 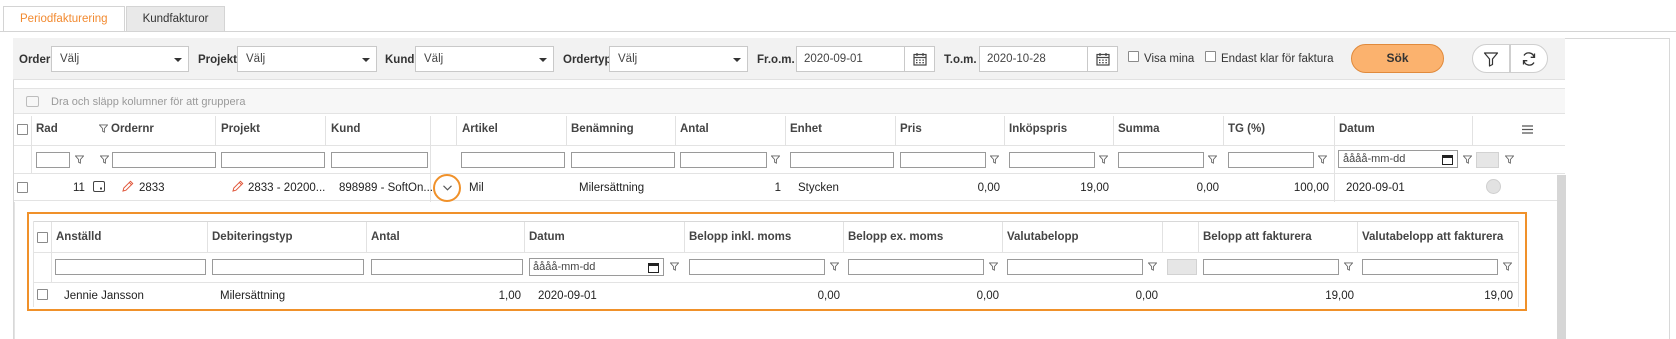 What do you see at coordinates (960, 60) in the screenshot?
I see `to-date-label: T.o.m.` at bounding box center [960, 60].